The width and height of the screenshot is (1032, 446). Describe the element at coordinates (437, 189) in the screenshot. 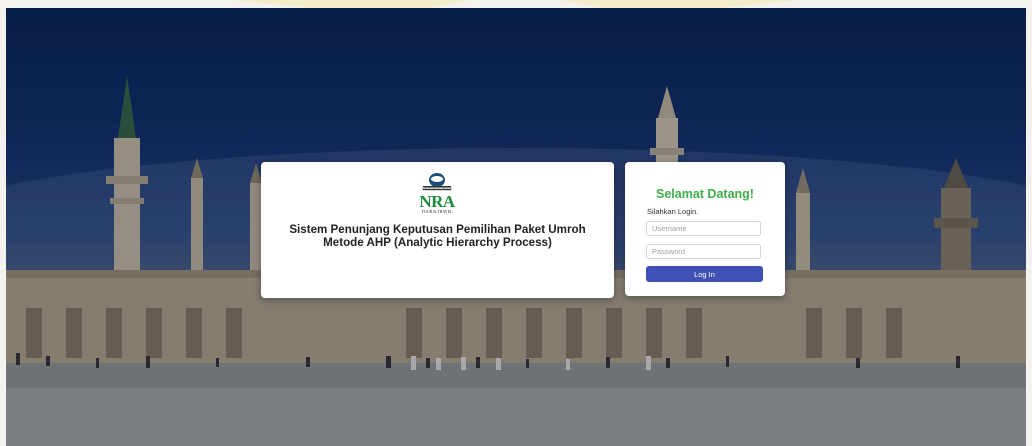

I see `logo-top-text: NUR RAUDHAH ARAFAH` at that location.